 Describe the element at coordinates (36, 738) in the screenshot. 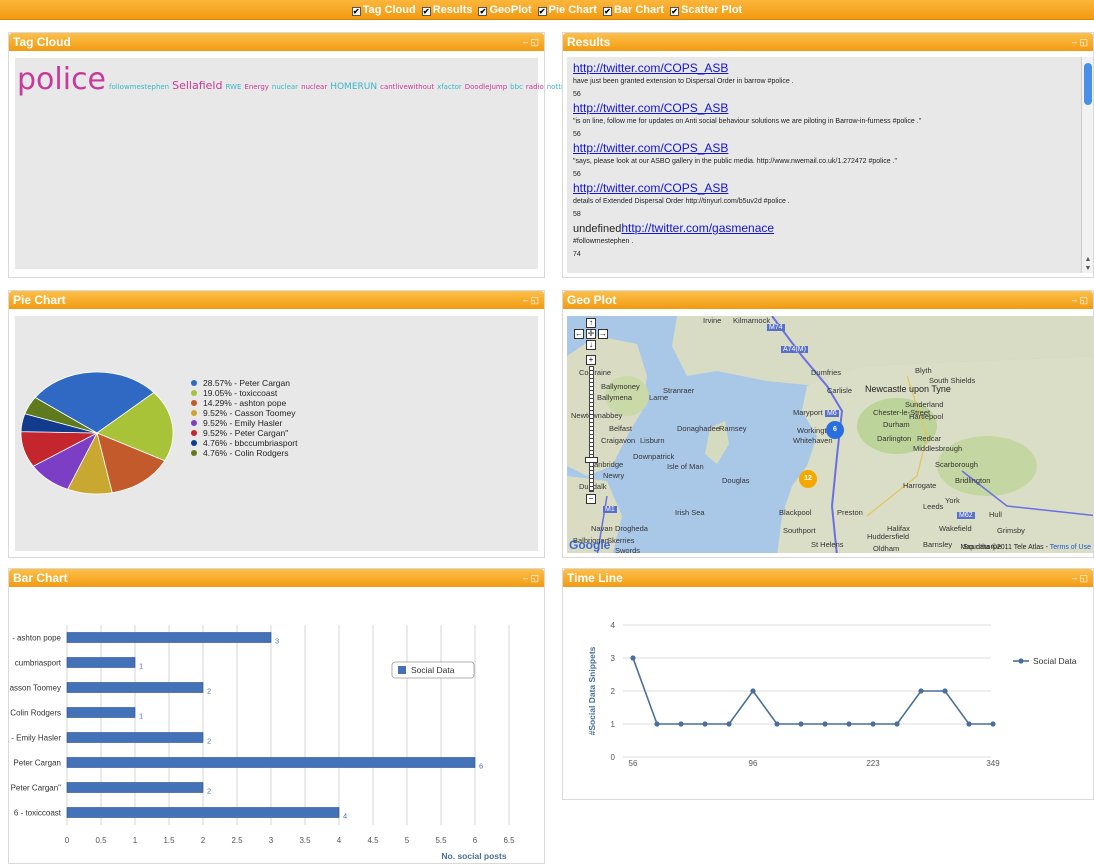

I see `y-tick-label: - Emily Hasler` at that location.